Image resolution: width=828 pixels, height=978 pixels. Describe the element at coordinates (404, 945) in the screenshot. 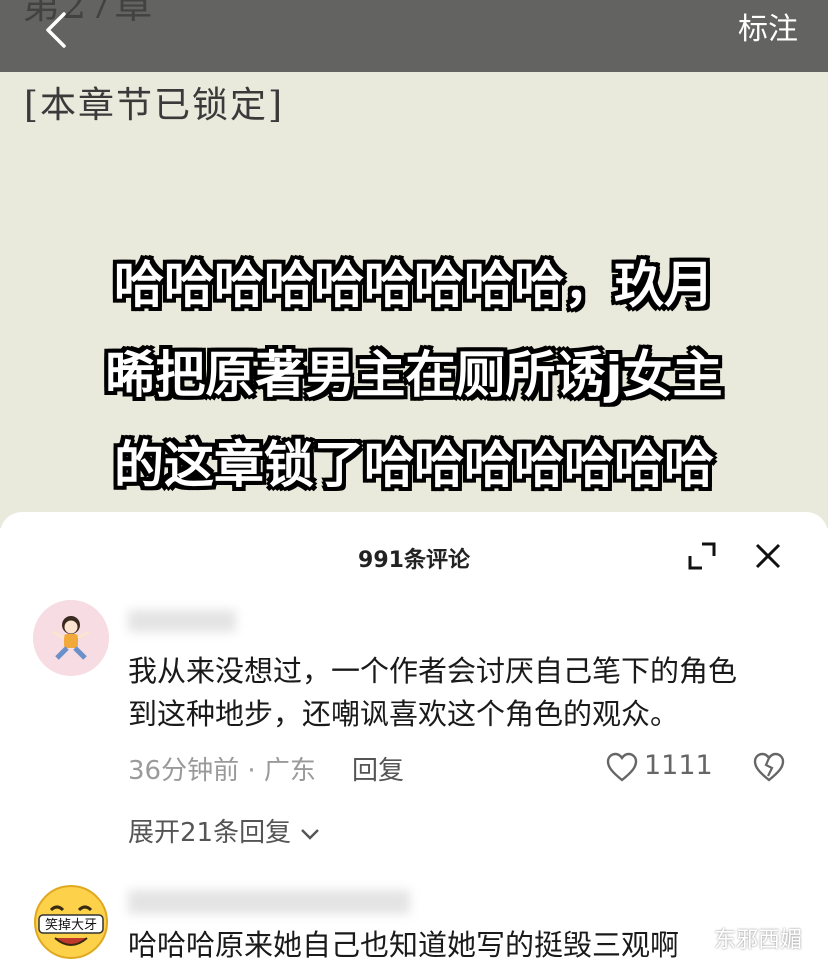

I see `comment-text-line: 哈哈哈原来她自己也知道她写的挺毁三观啊` at that location.